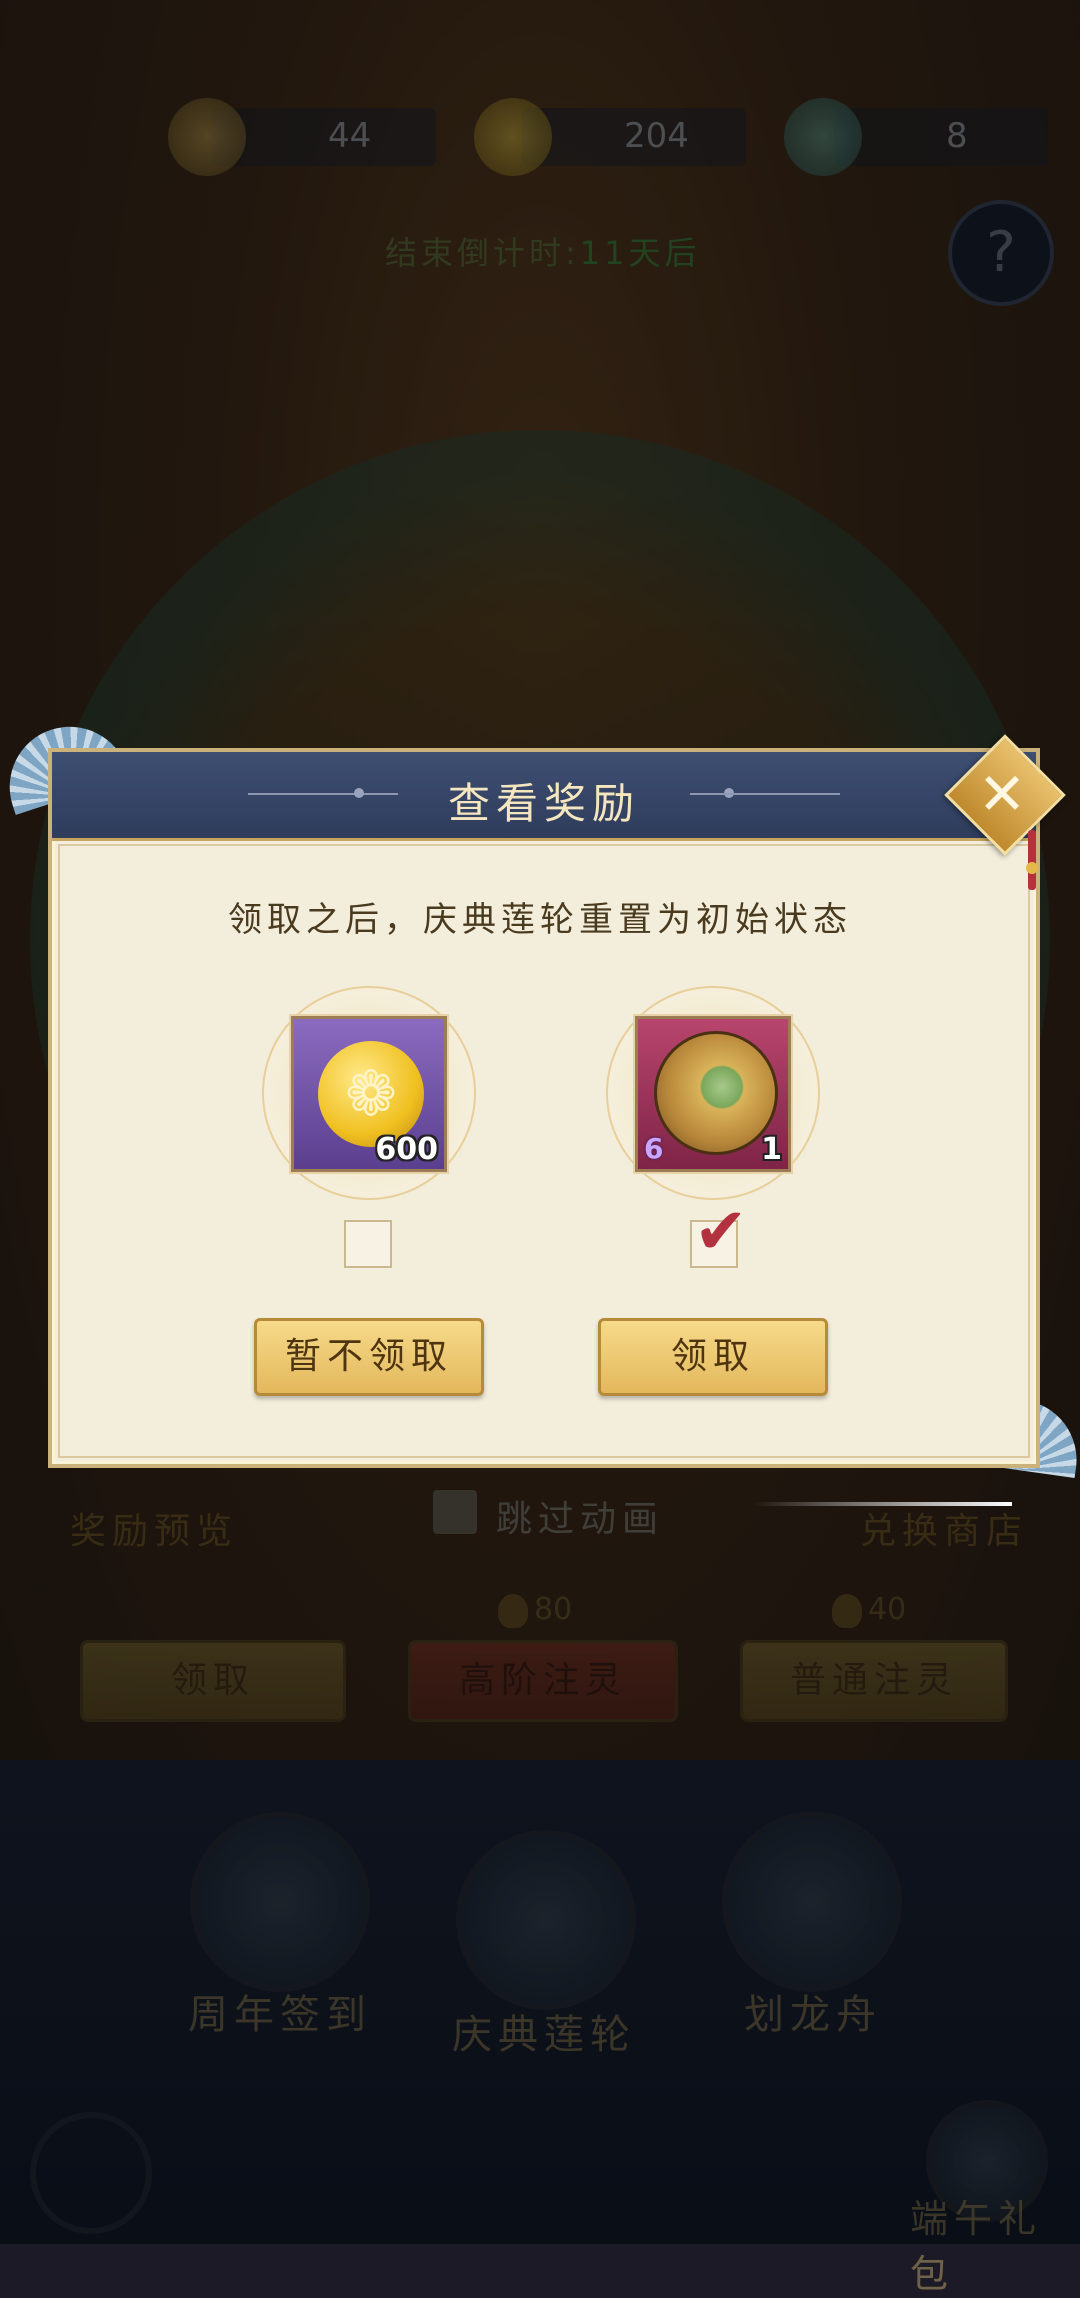  What do you see at coordinates (369, 1357) in the screenshot?
I see `decline-button: 暂不领取` at bounding box center [369, 1357].